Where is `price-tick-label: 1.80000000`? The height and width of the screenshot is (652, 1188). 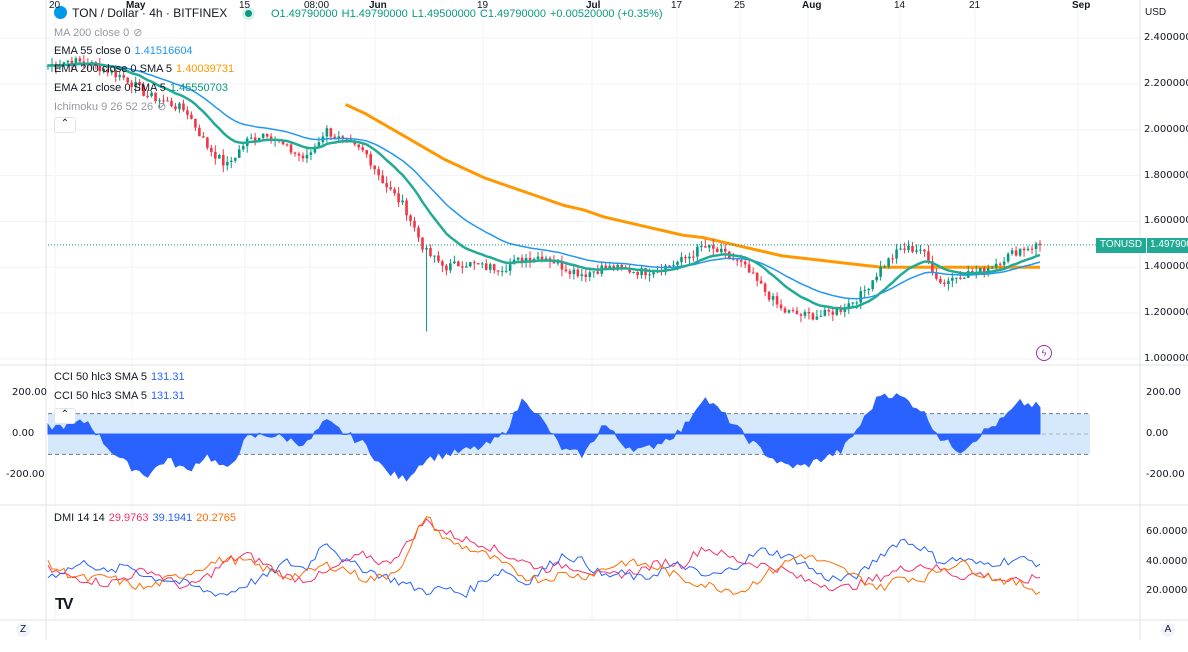
price-tick-label: 1.80000000 is located at coordinates (1166, 175).